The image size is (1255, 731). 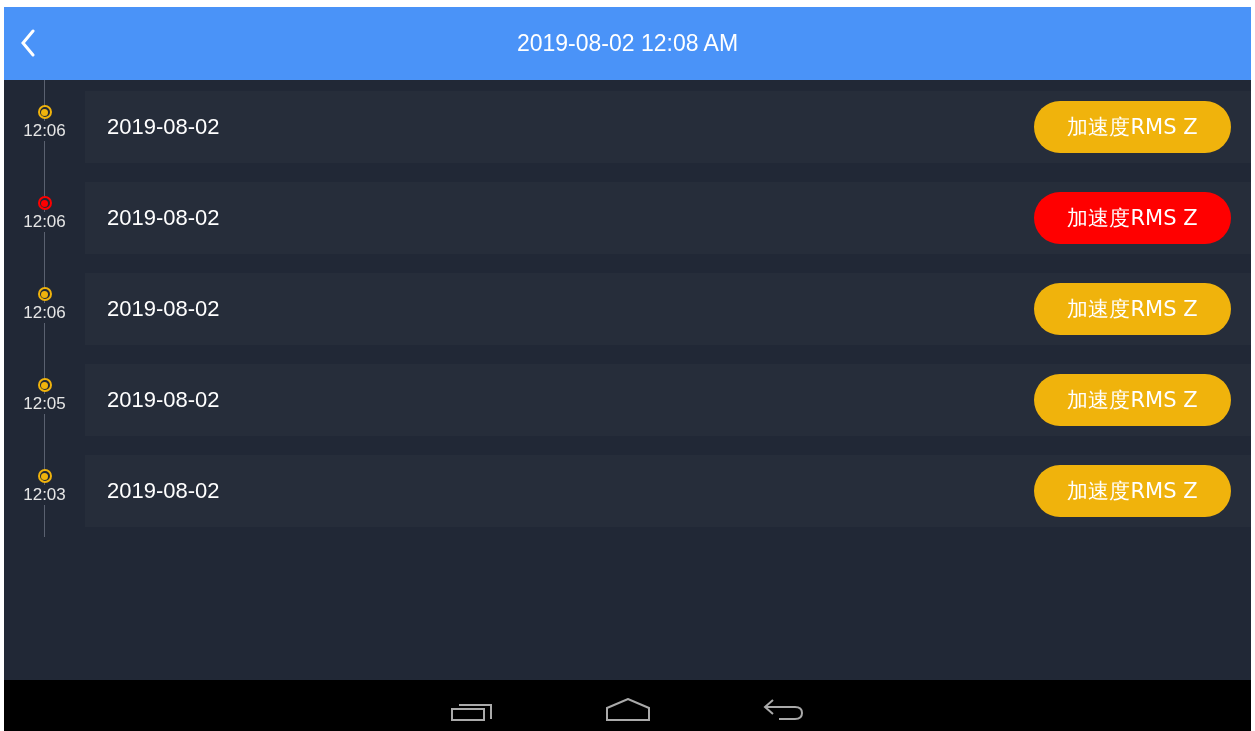 What do you see at coordinates (783, 709) in the screenshot?
I see `back-icon` at bounding box center [783, 709].